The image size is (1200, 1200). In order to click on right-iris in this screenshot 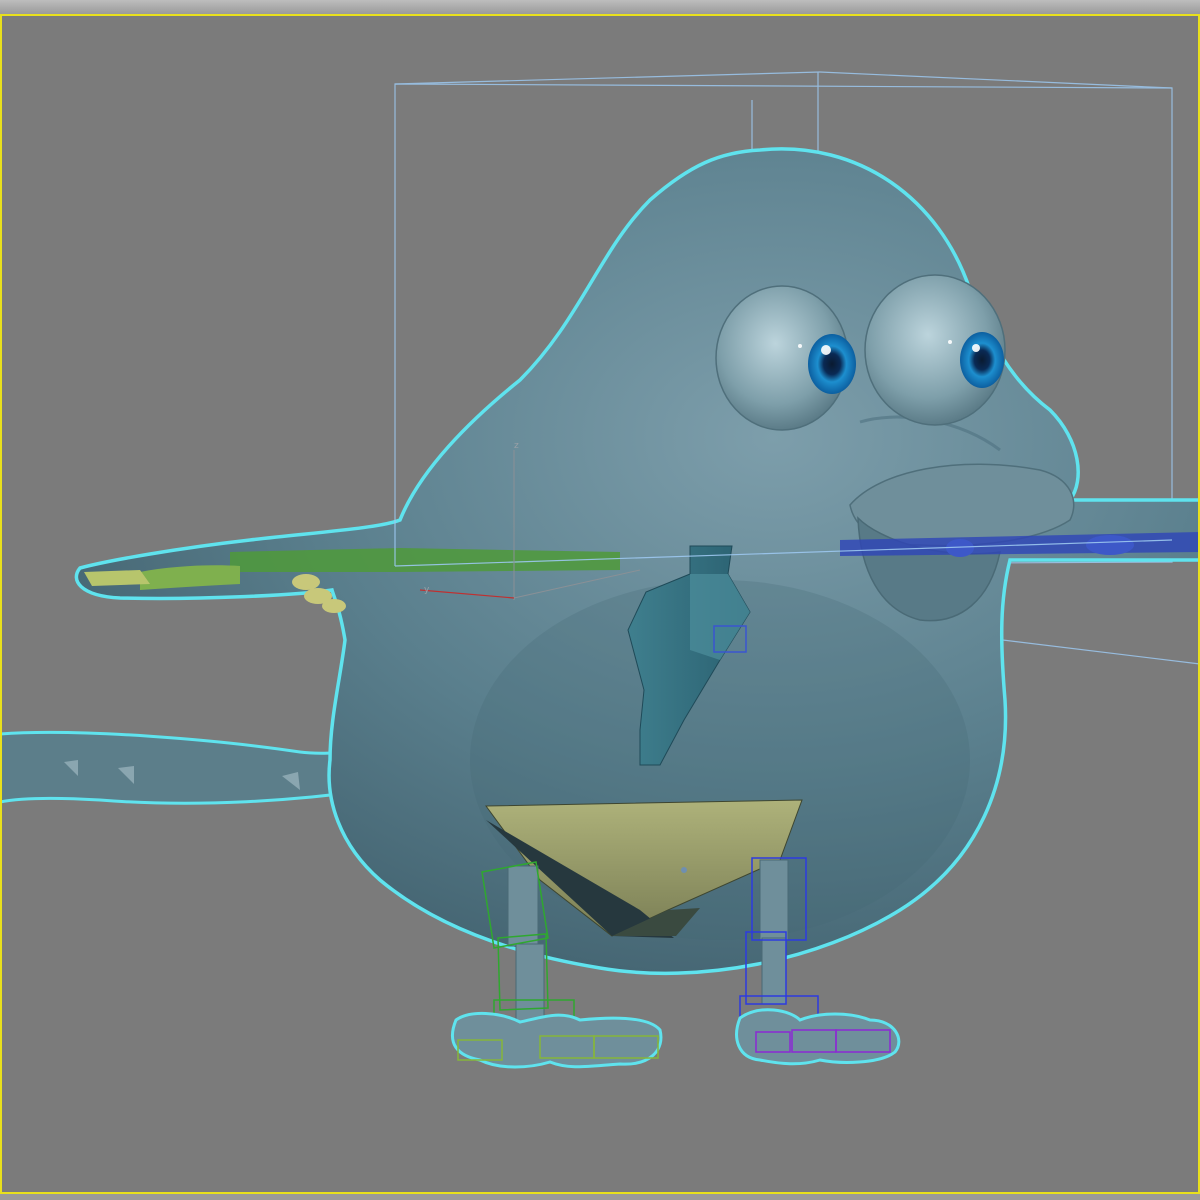, I will do `click(982, 360)`.